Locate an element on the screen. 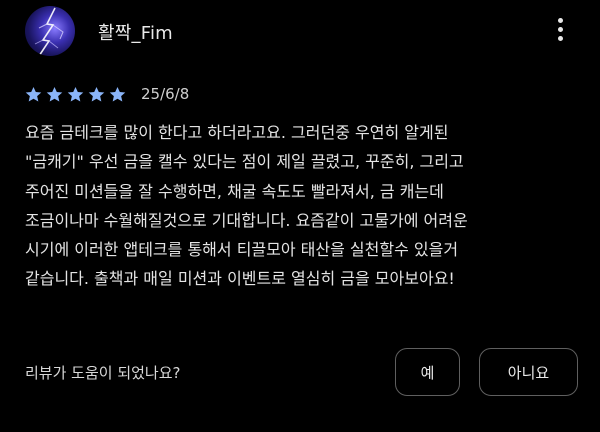 This screenshot has height=432, width=600. review-text-line: "금캐기" 우선 금을 캘수 있다는 점이 제일 끌렸고, 꾸준히, 그리고 is located at coordinates (244, 162).